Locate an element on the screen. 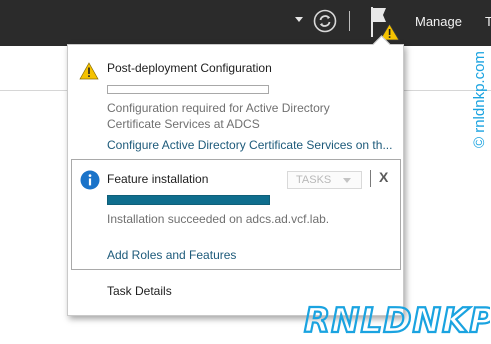 The width and height of the screenshot is (491, 344). dropdown-caret-icon is located at coordinates (299, 19).